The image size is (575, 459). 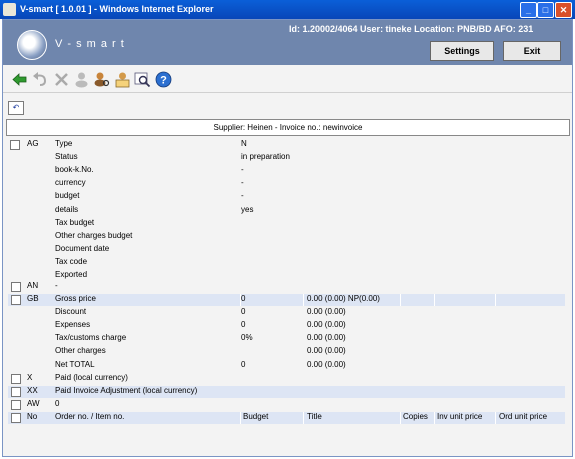 I want to click on price-label: Expenses, so click(x=73, y=325).